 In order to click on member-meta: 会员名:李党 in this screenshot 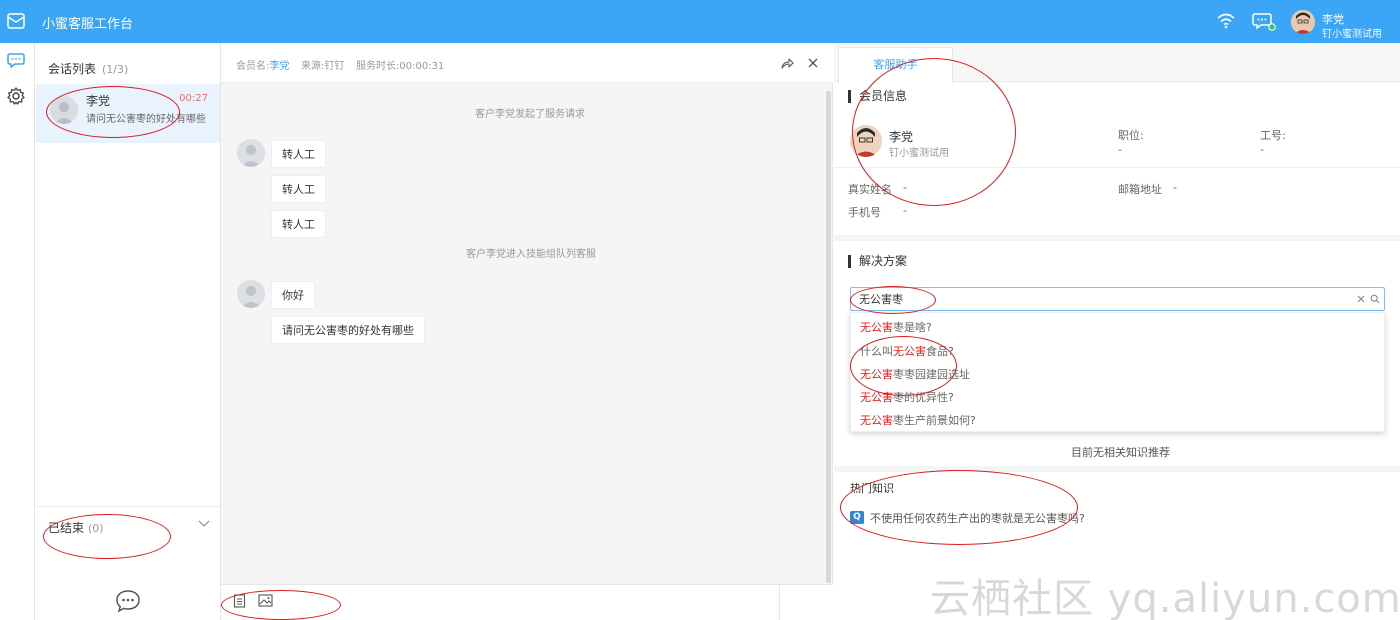, I will do `click(262, 64)`.